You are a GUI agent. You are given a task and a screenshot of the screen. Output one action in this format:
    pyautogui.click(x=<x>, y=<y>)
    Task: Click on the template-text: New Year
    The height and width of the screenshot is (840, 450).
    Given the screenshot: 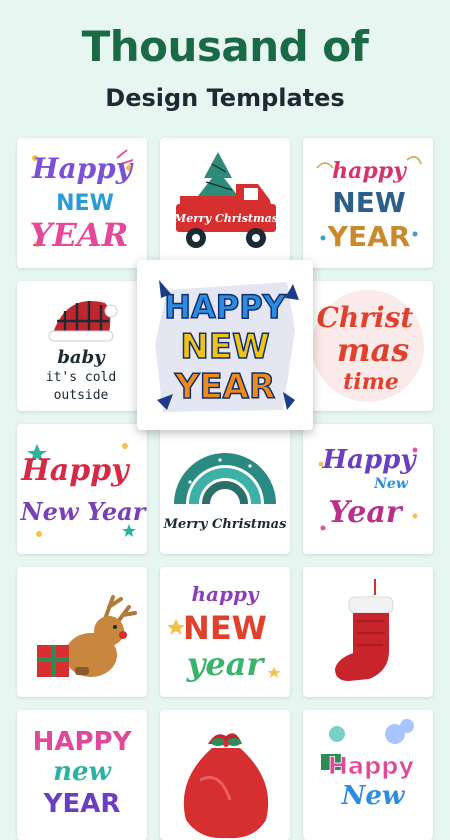 What is the action you would take?
    pyautogui.click(x=83, y=511)
    